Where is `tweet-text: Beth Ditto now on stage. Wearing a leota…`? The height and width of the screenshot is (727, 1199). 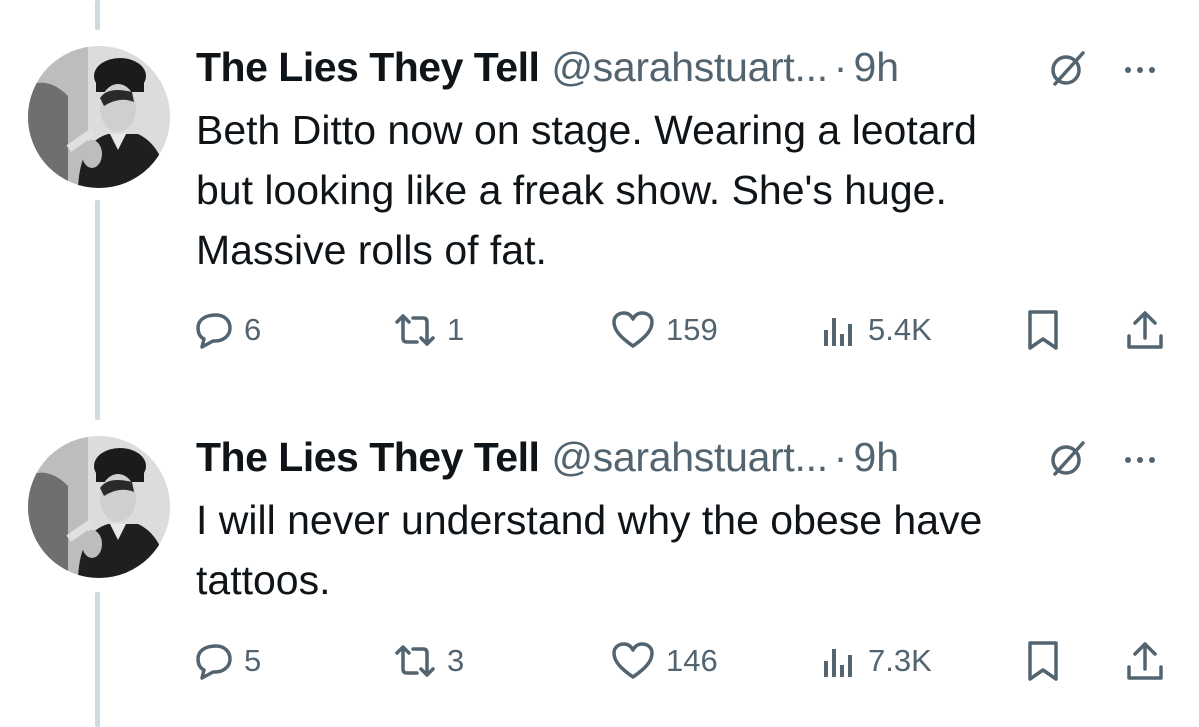
tweet-text: Beth Ditto now on stage. Wearing a leota… is located at coordinates (586, 190).